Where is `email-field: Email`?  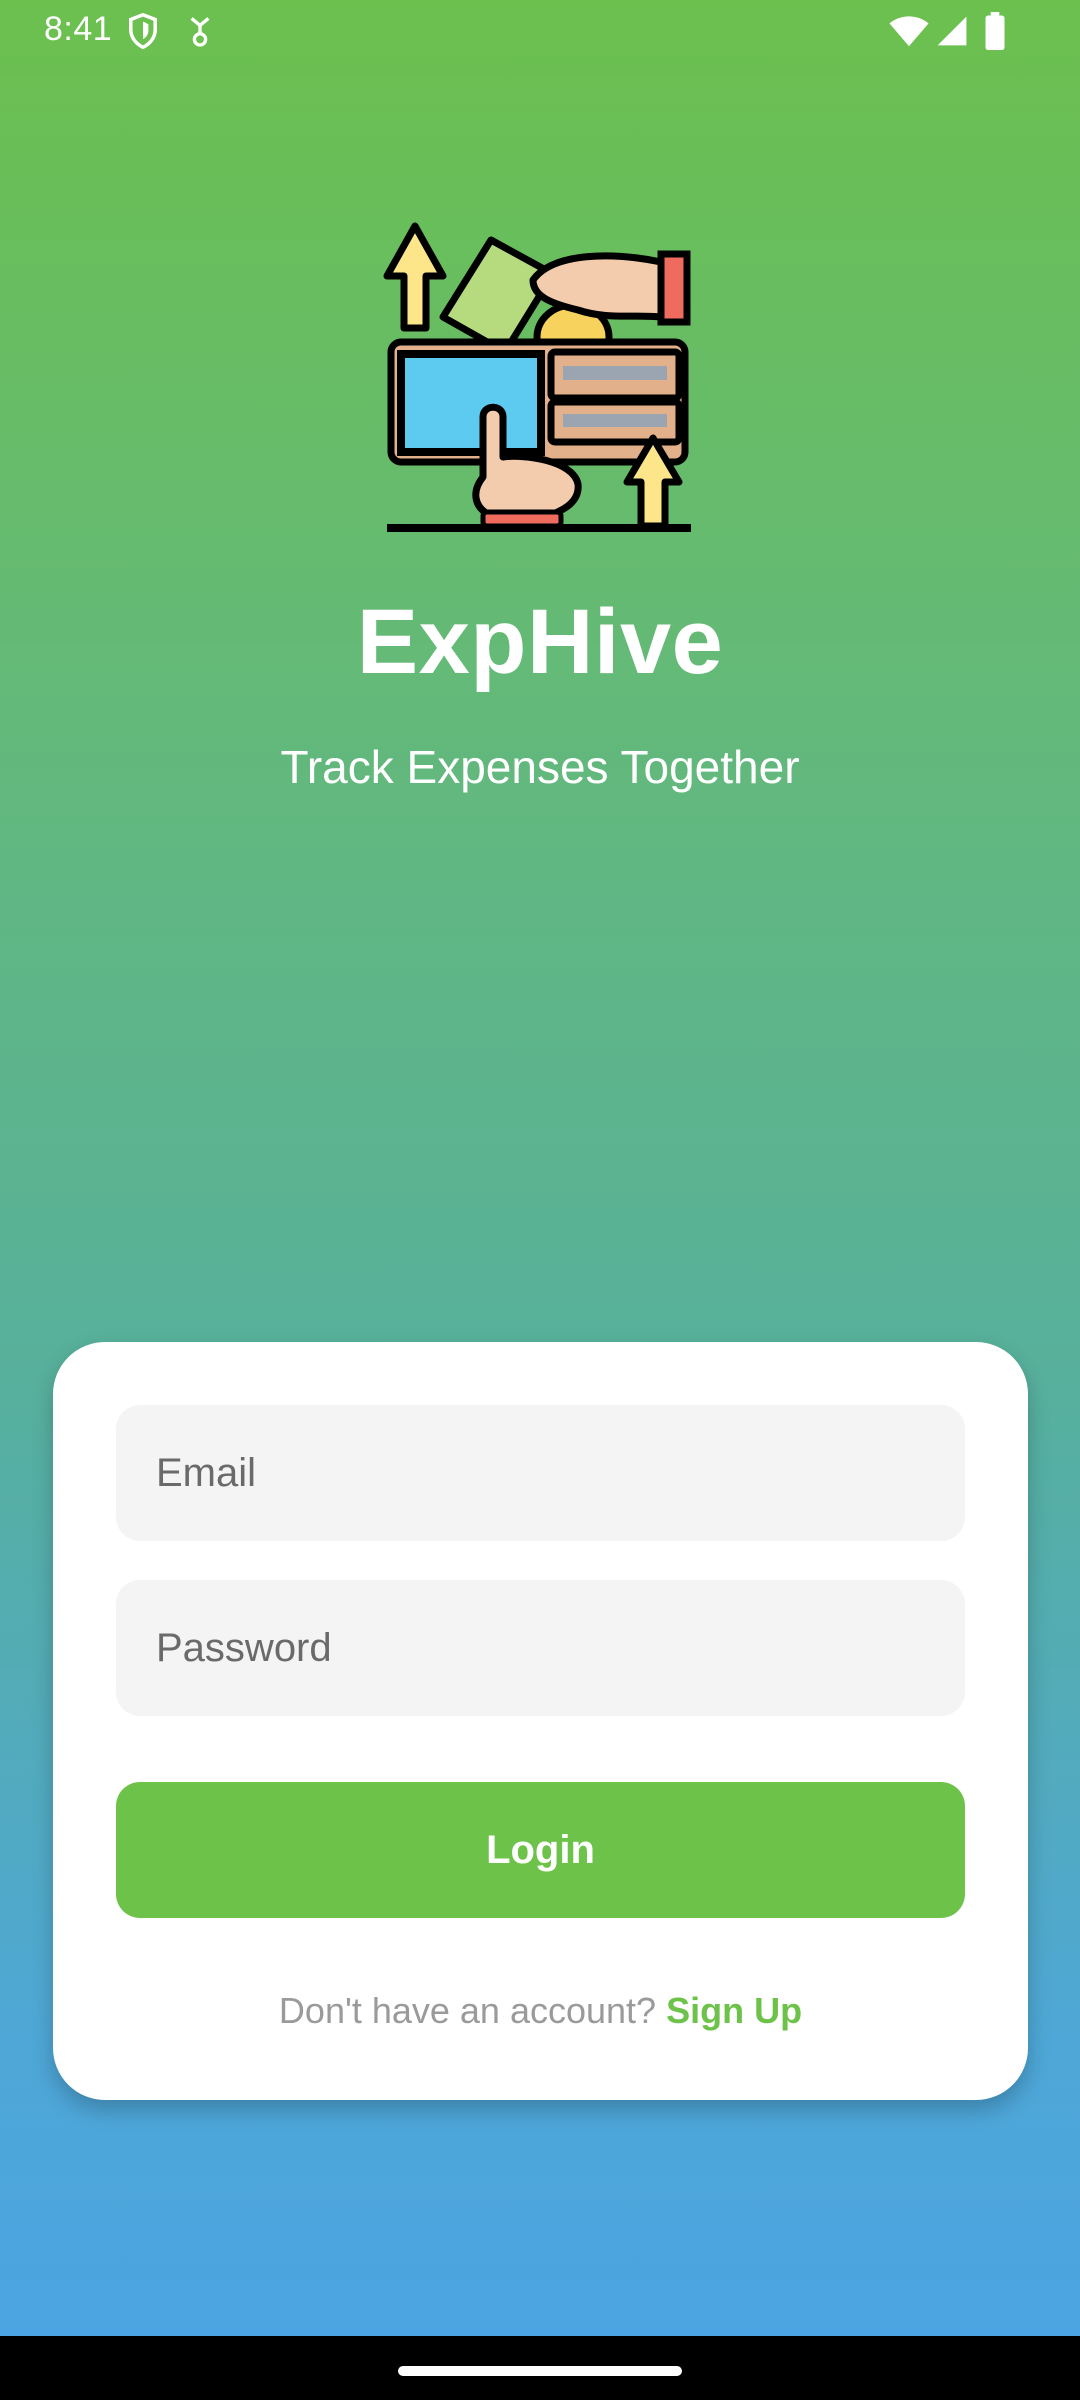 email-field: Email is located at coordinates (540, 1473).